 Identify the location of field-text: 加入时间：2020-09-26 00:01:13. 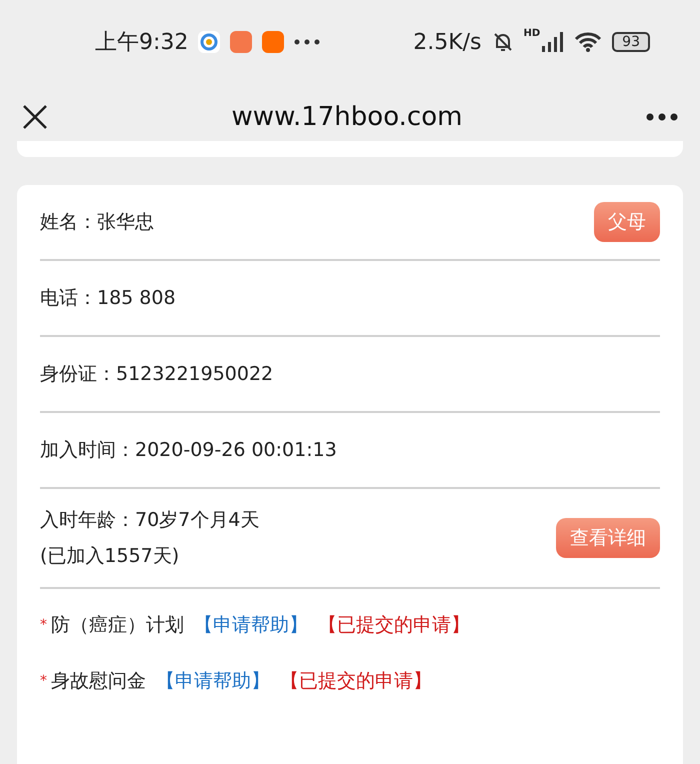
(188, 450).